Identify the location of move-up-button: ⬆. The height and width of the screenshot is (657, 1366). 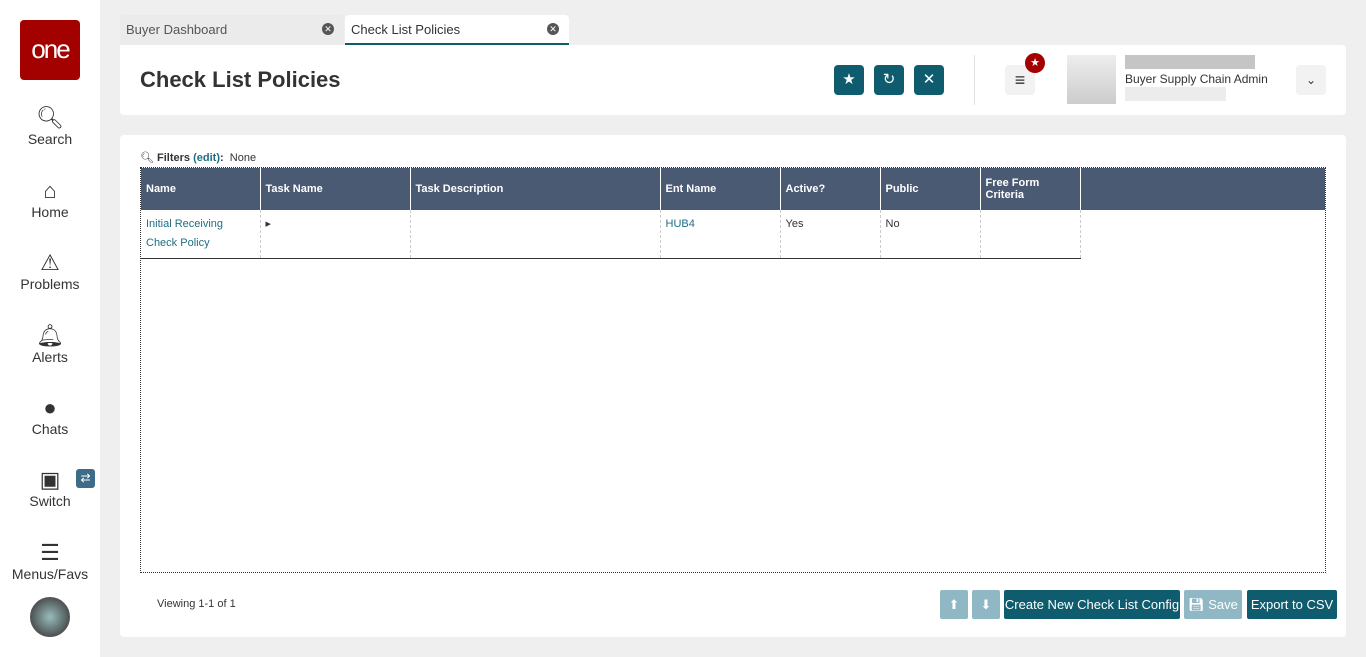
(954, 604).